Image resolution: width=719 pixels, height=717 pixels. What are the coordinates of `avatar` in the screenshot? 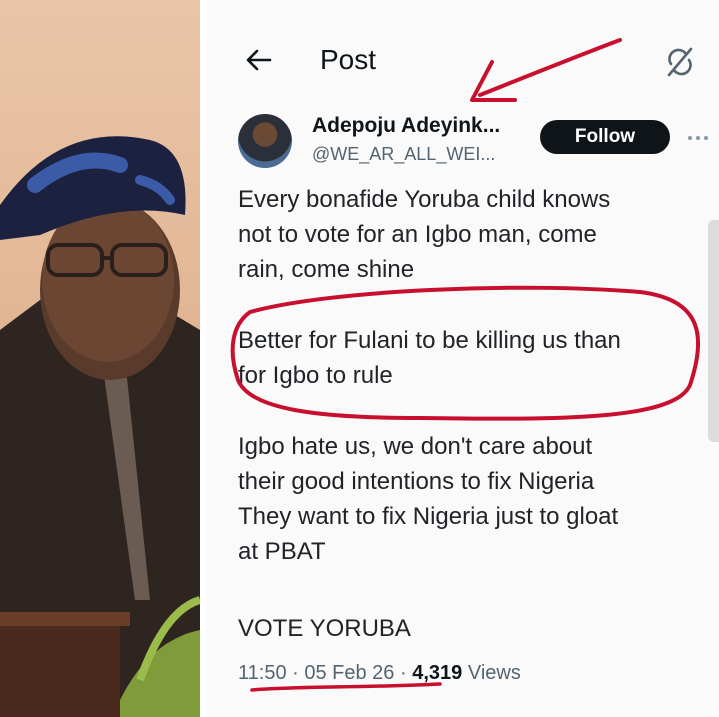 It's located at (265, 141).